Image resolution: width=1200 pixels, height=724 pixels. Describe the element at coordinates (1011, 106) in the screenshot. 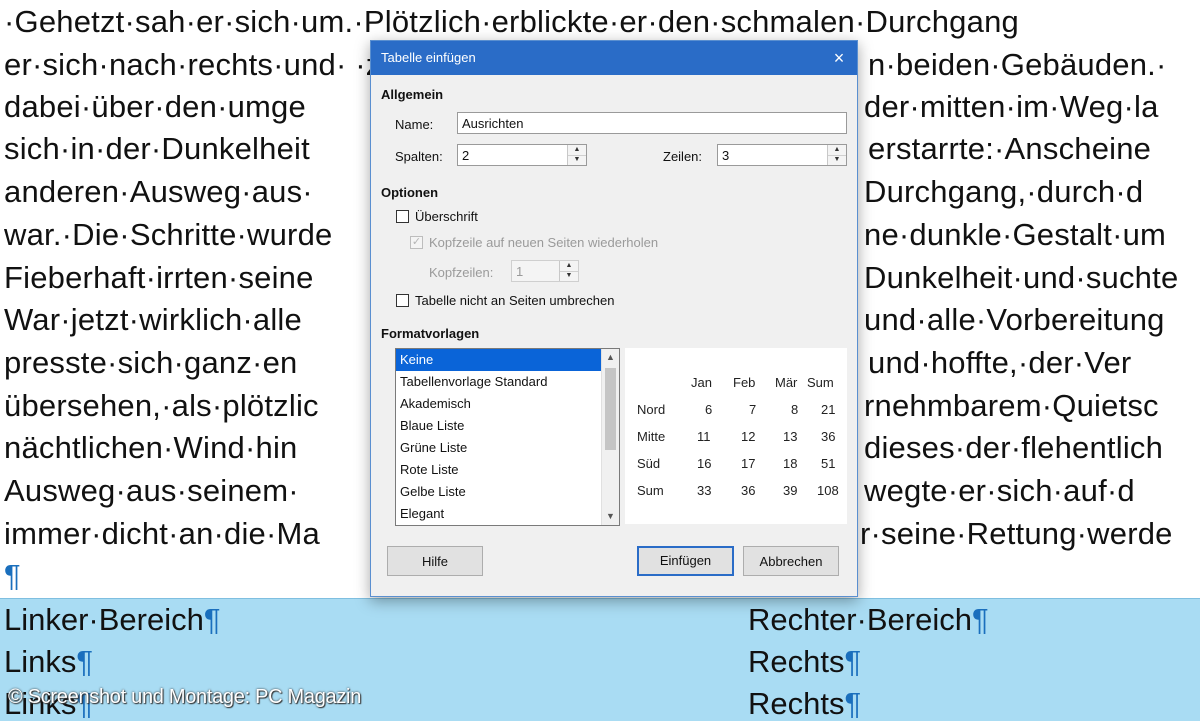

I see `text-line: der·mitten·im·Weg·la` at that location.